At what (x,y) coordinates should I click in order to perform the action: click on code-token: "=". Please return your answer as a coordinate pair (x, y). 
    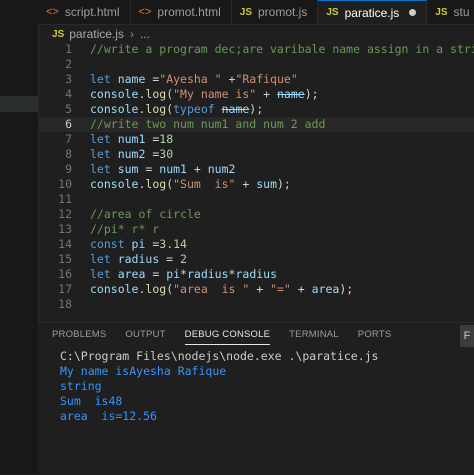
    Looking at the image, I should click on (280, 289).